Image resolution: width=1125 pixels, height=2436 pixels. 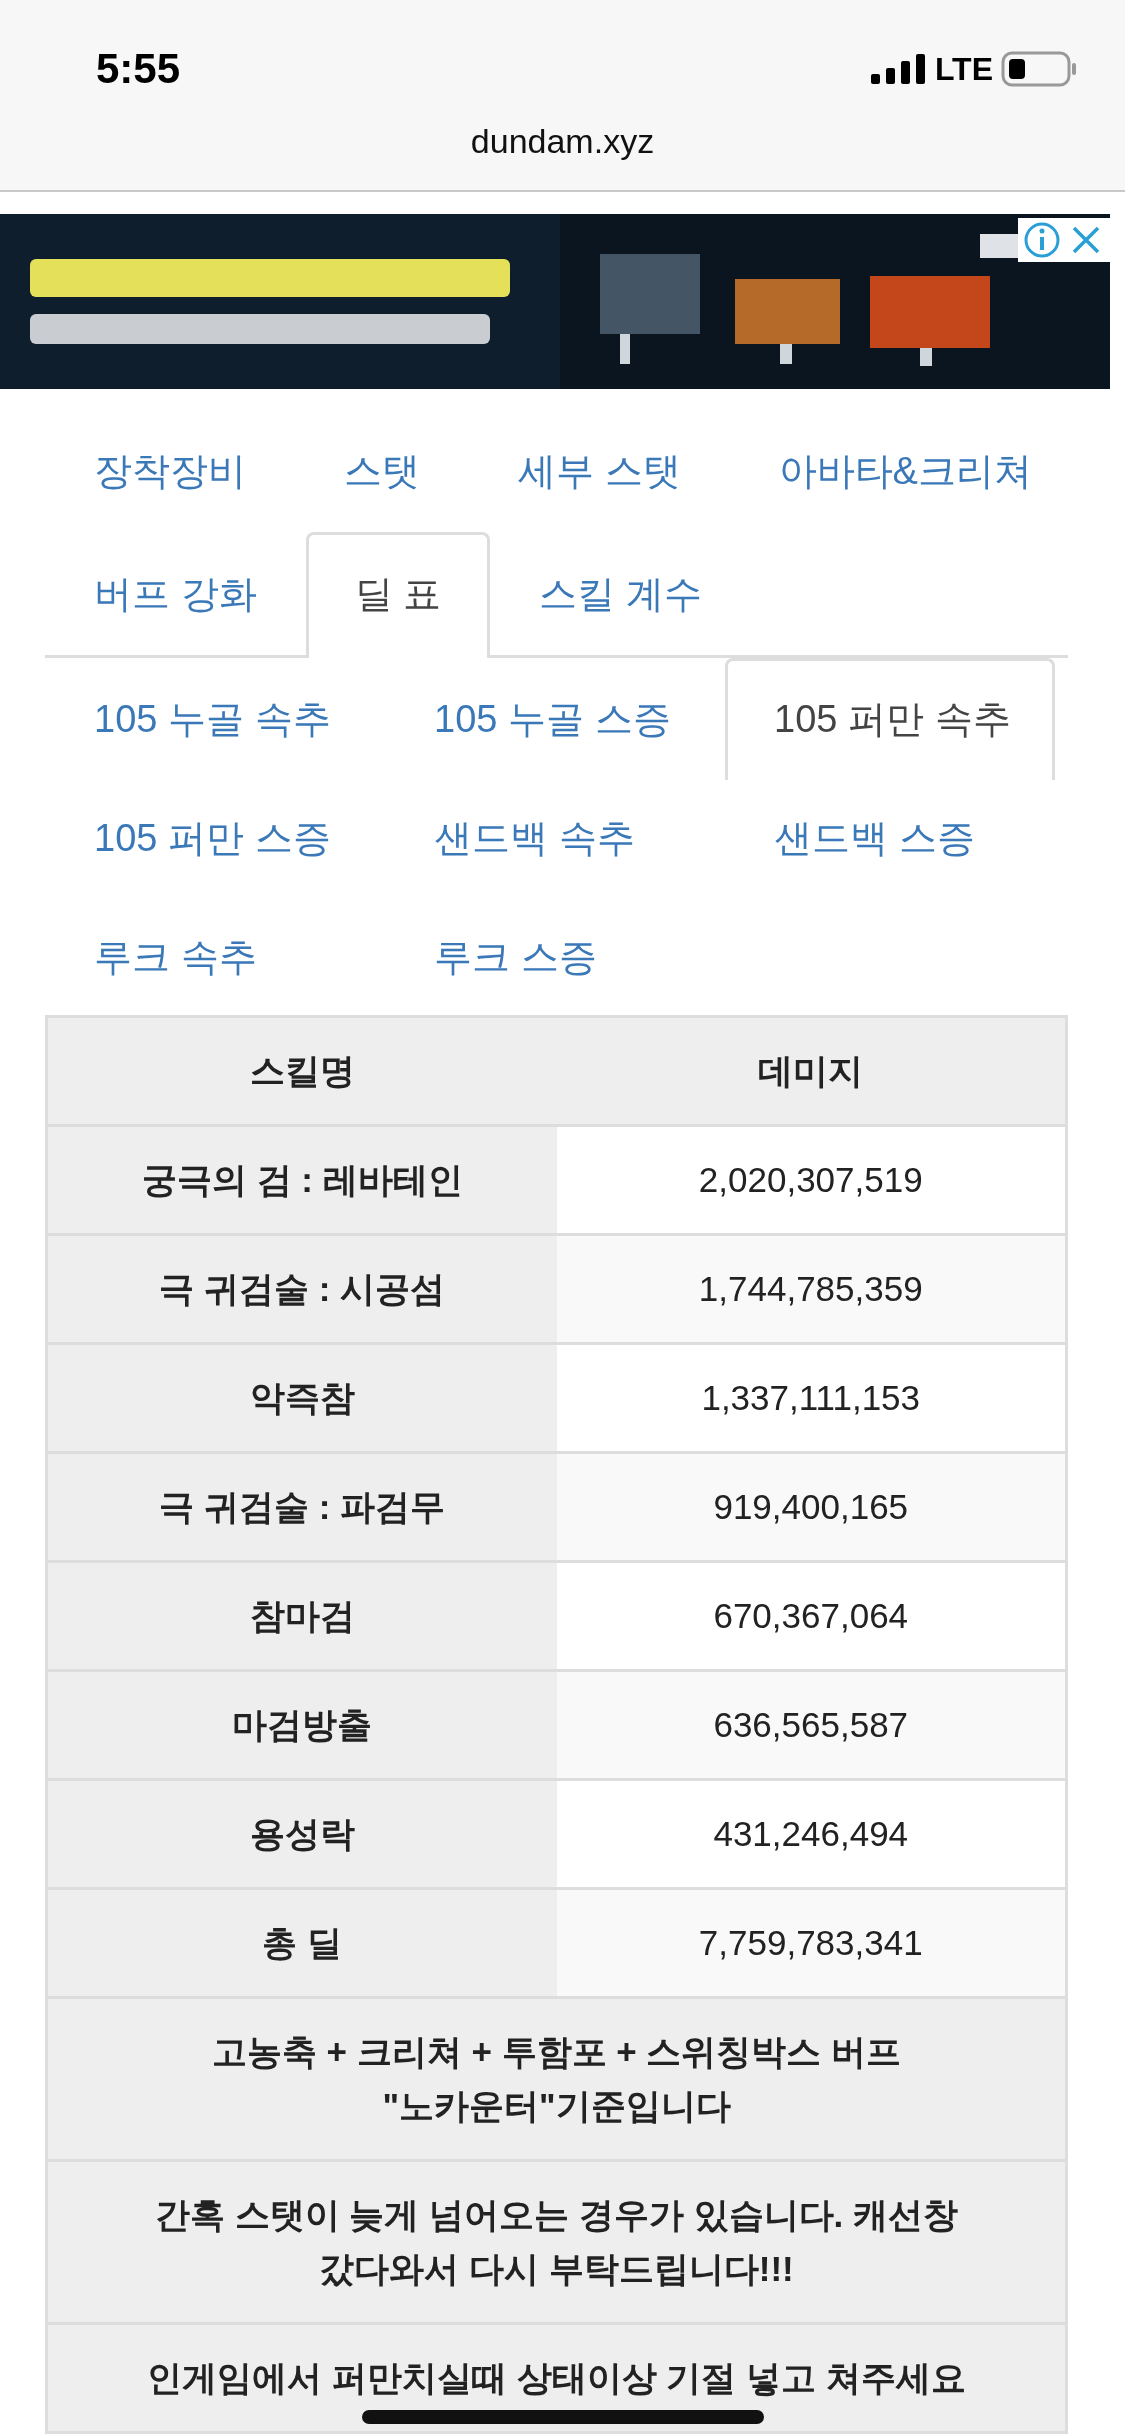 What do you see at coordinates (810, 1289) in the screenshot?
I see `table-cell: 1,744,785,359` at bounding box center [810, 1289].